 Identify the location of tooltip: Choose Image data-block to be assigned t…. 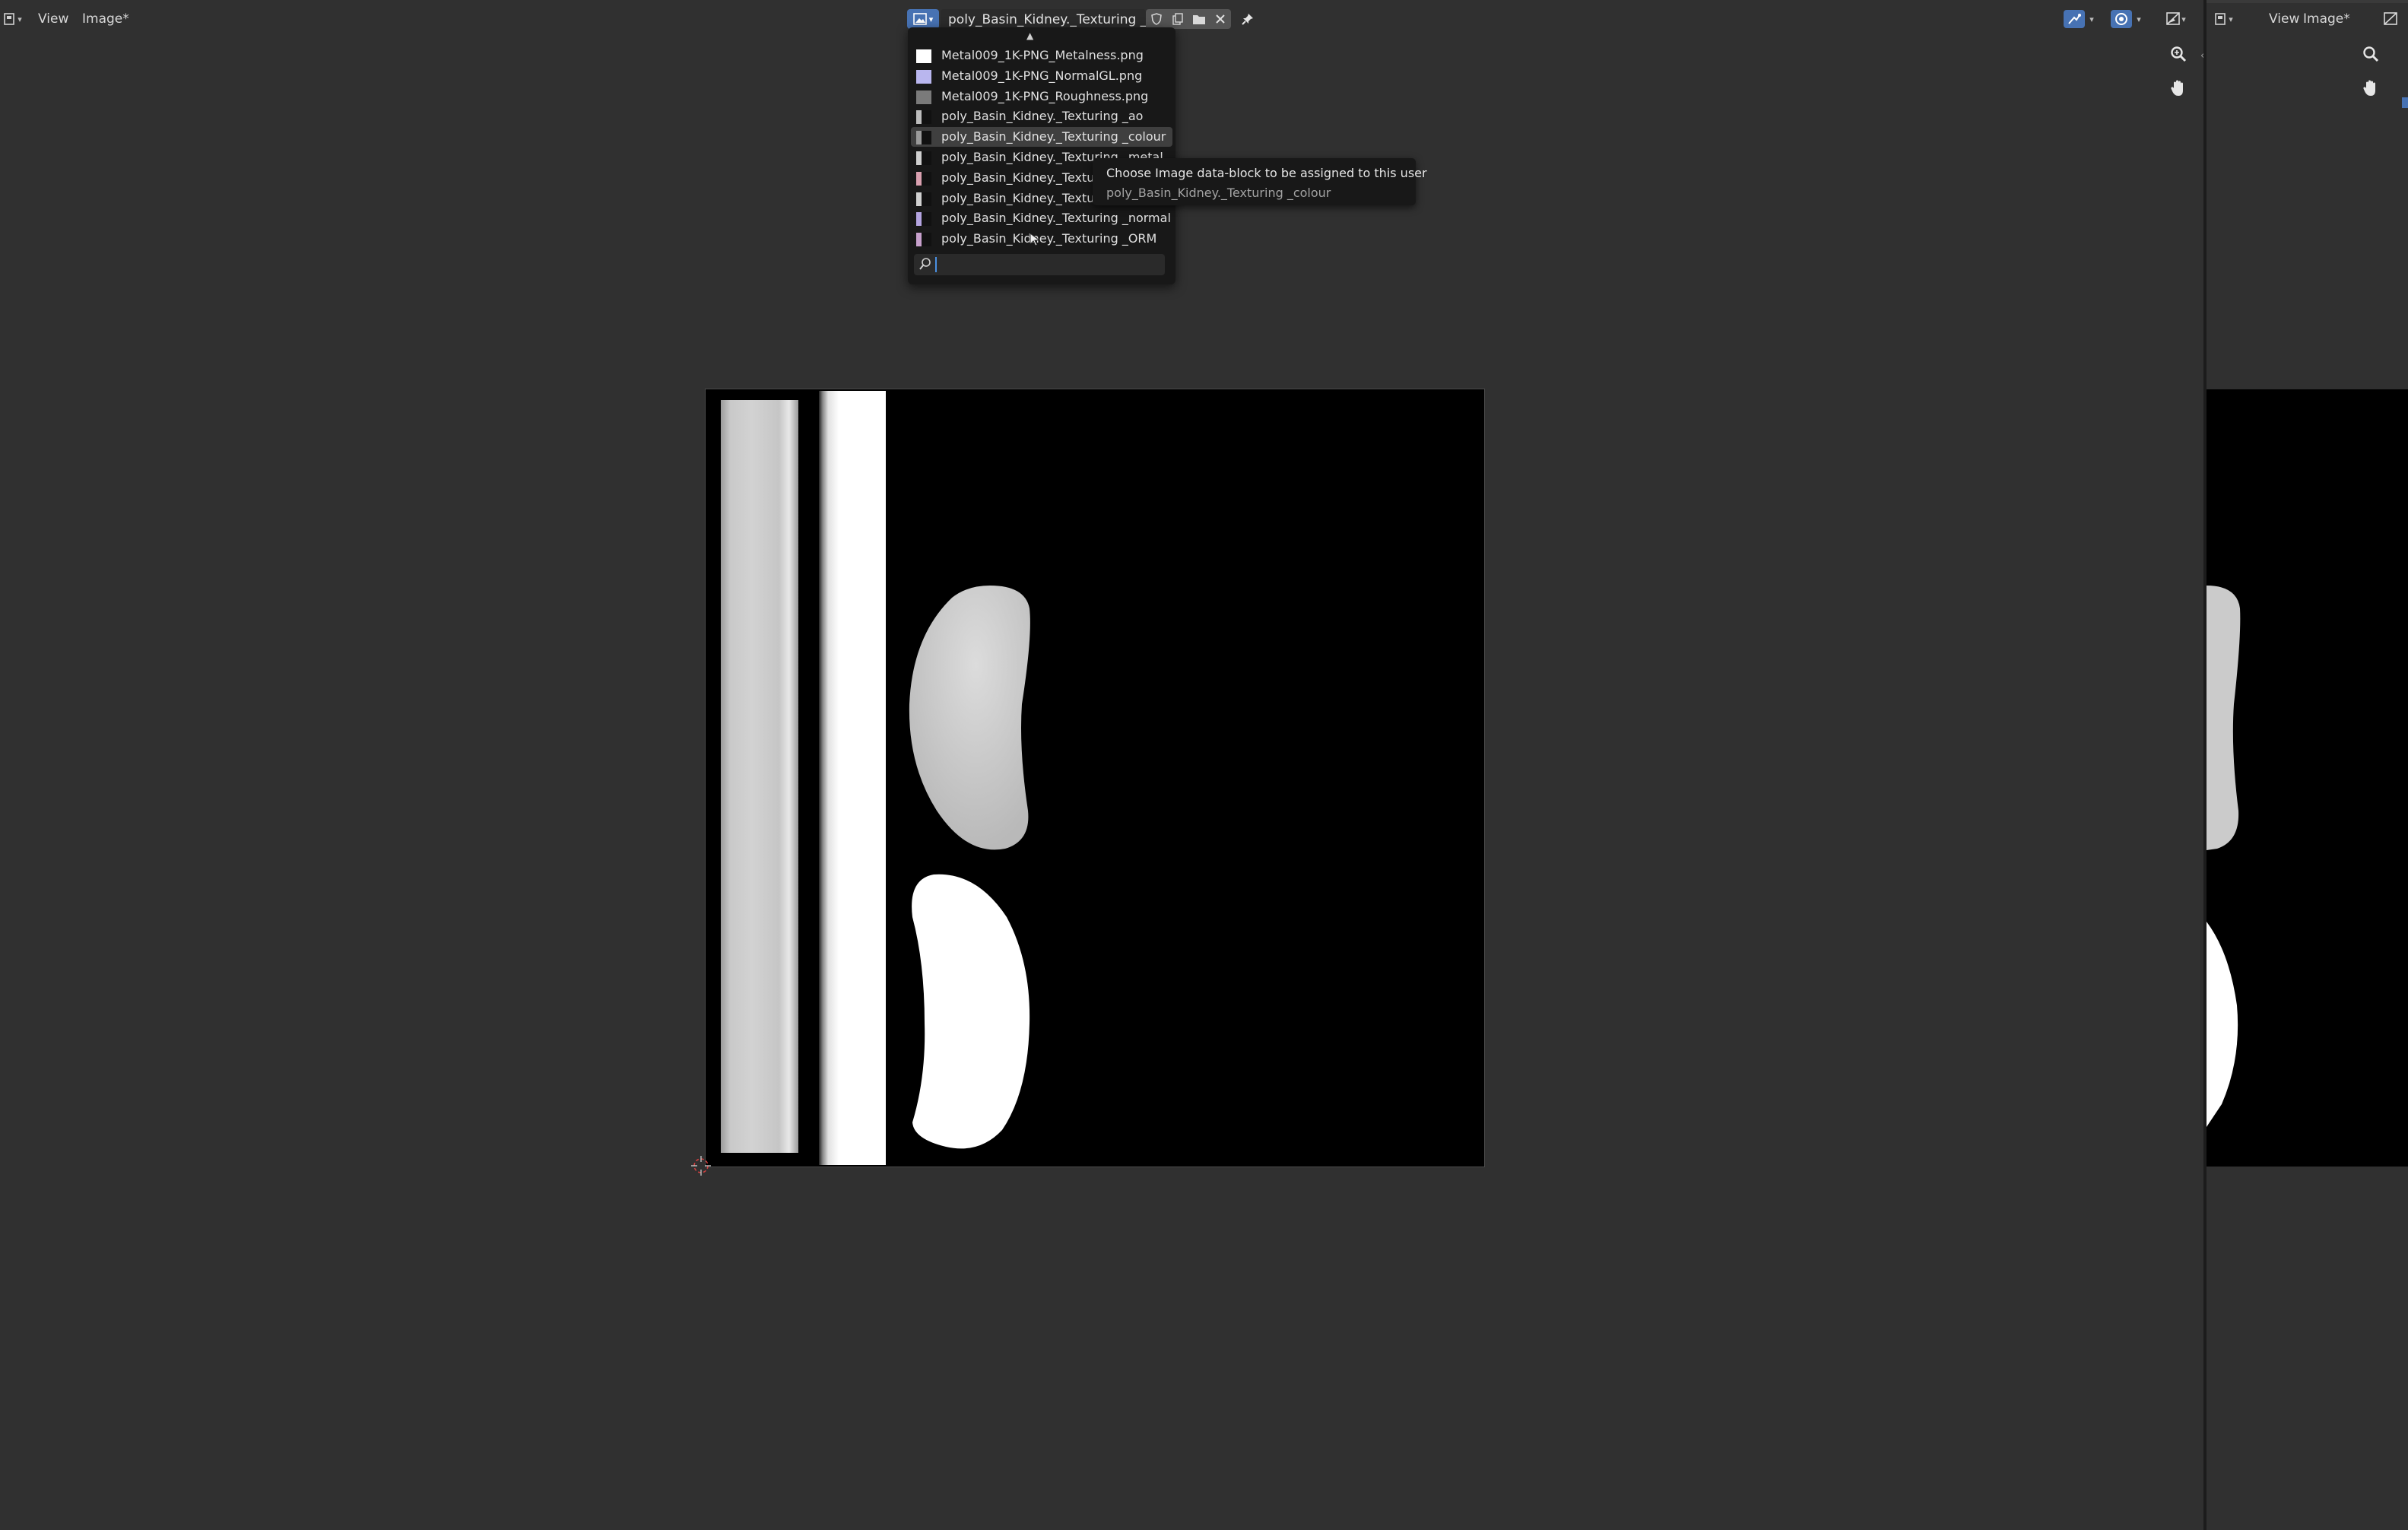
(1260, 181).